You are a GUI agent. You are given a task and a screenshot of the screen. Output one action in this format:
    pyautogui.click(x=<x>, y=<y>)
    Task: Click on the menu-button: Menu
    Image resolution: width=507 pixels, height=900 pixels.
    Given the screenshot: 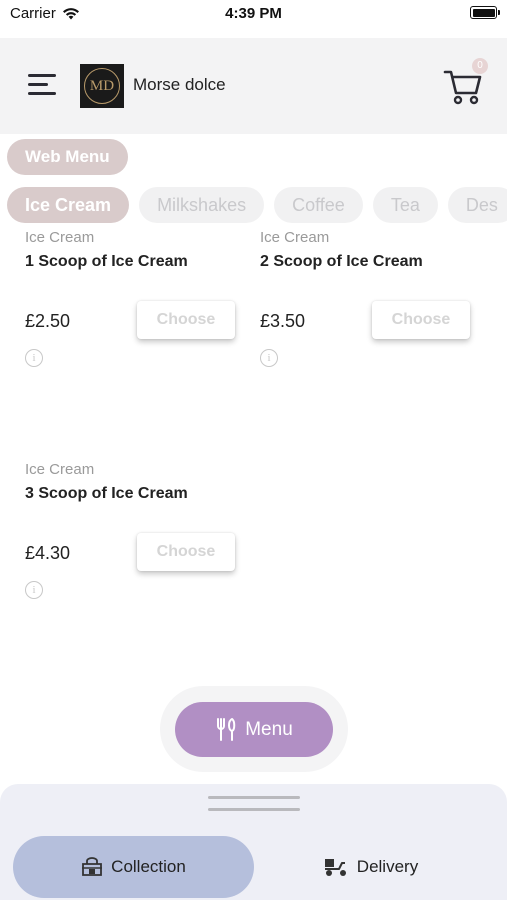 What is the action you would take?
    pyautogui.click(x=254, y=729)
    